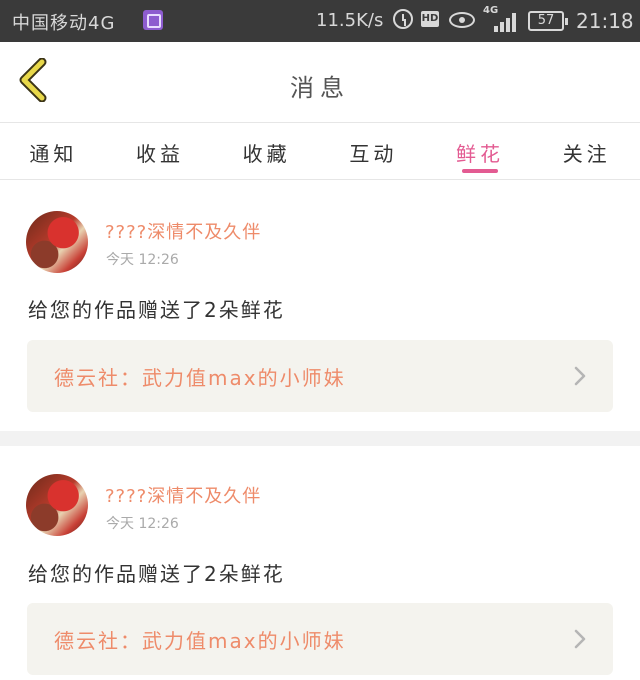 The height and width of the screenshot is (680, 640). I want to click on net-speed: 11.5K/s, so click(350, 20).